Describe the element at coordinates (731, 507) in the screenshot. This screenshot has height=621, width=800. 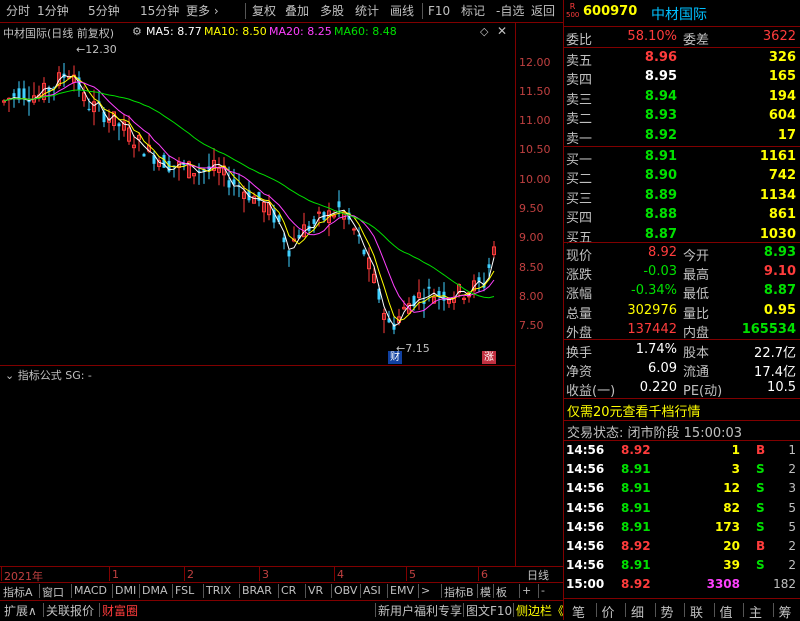
I see `tick-volume: 82` at that location.